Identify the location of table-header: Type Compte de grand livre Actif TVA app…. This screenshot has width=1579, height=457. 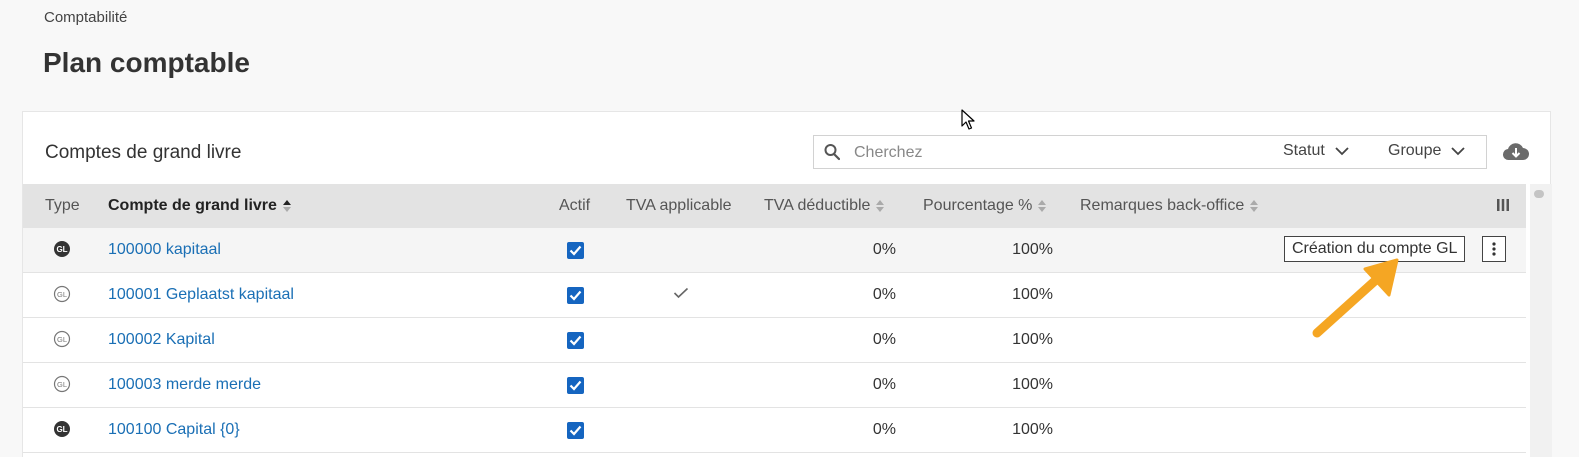
(774, 206).